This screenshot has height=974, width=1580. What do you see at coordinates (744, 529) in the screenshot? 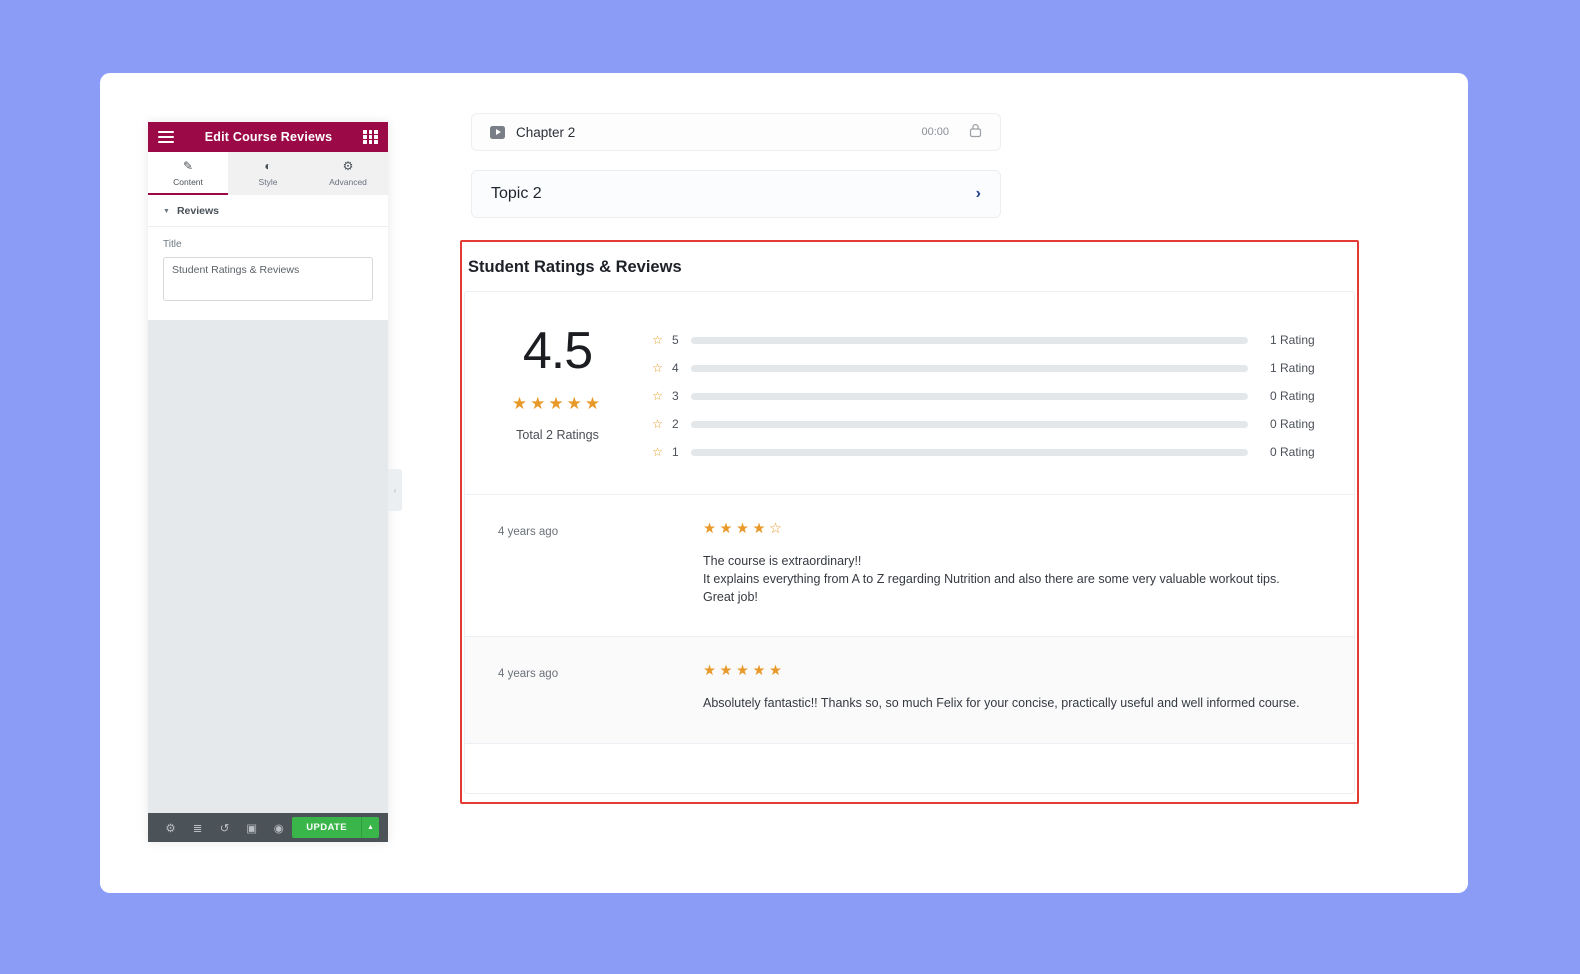
I see `review-stars: ★★★★☆` at bounding box center [744, 529].